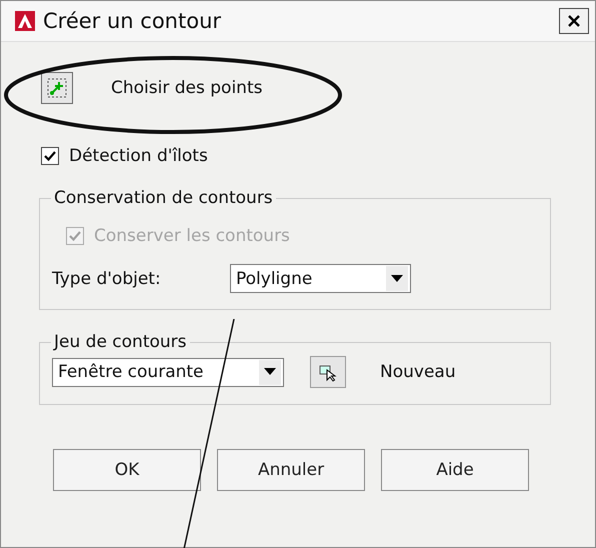  I want to click on checkbox, so click(50, 156).